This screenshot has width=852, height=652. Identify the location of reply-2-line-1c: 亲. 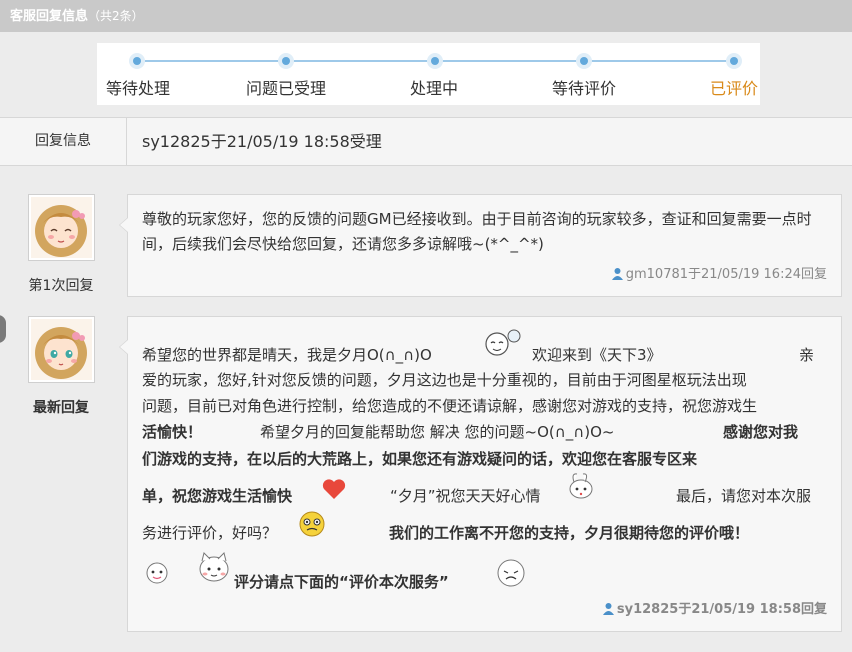
(807, 355).